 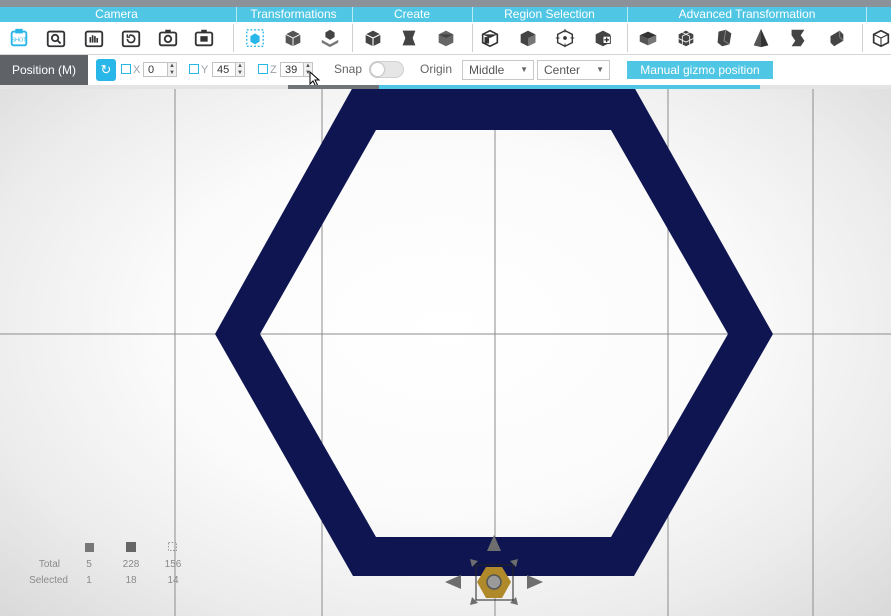 What do you see at coordinates (106, 70) in the screenshot?
I see `reset-position-button: ↻` at bounding box center [106, 70].